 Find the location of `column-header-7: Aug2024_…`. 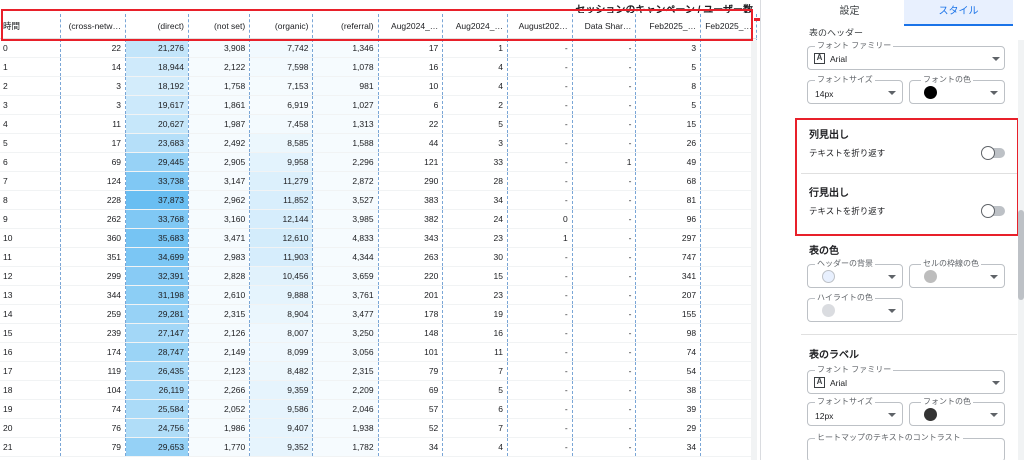

column-header-7: Aug2024_… is located at coordinates (475, 26).